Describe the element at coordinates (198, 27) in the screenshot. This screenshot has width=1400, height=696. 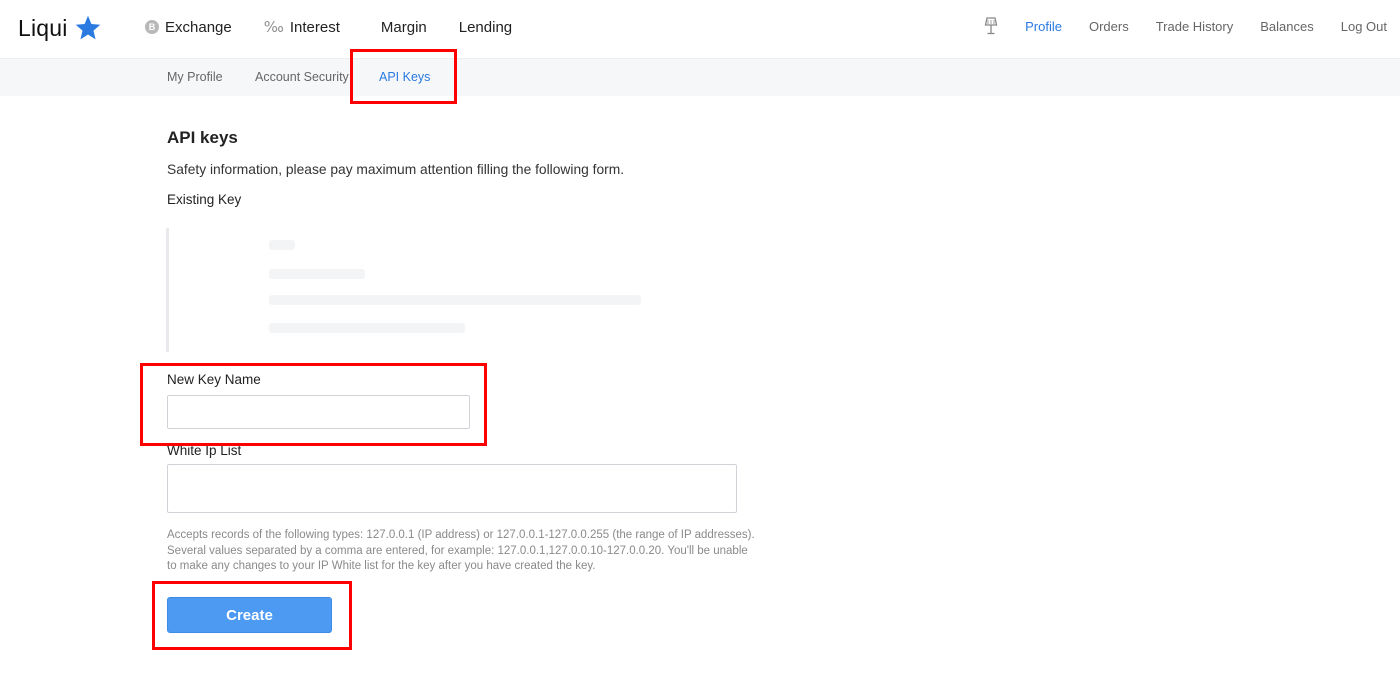
I see `nav-exchange-label: Exchange` at that location.